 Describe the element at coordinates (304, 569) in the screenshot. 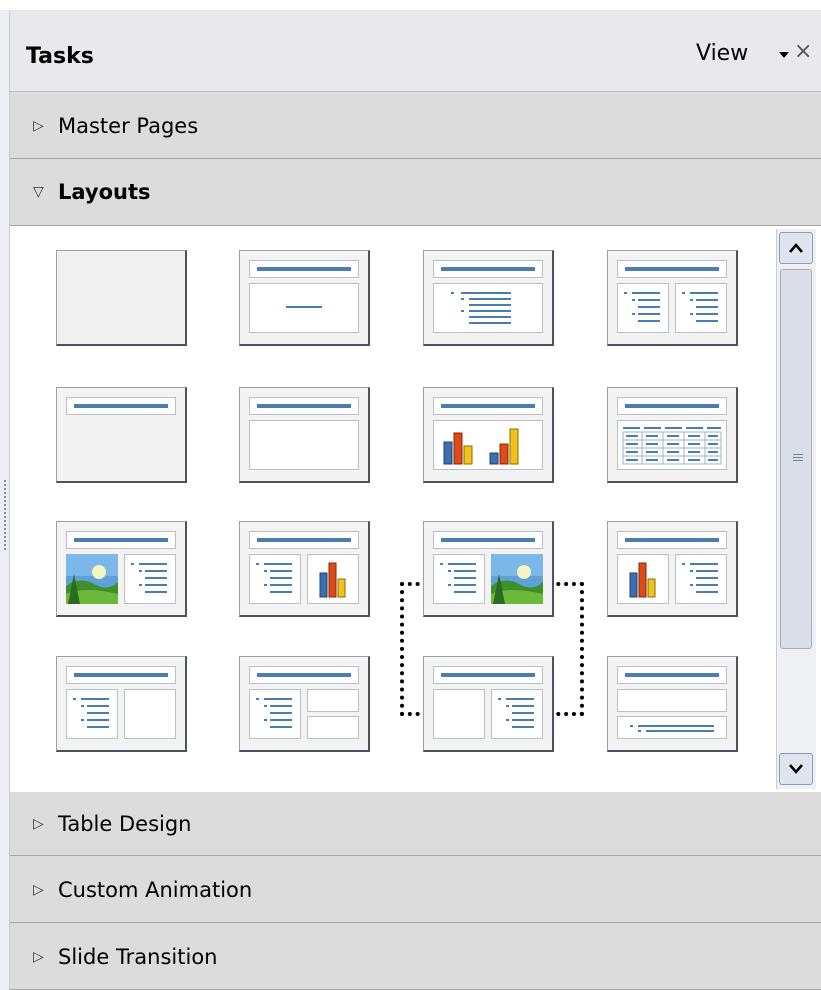

I see `layout-title-text-chart` at that location.